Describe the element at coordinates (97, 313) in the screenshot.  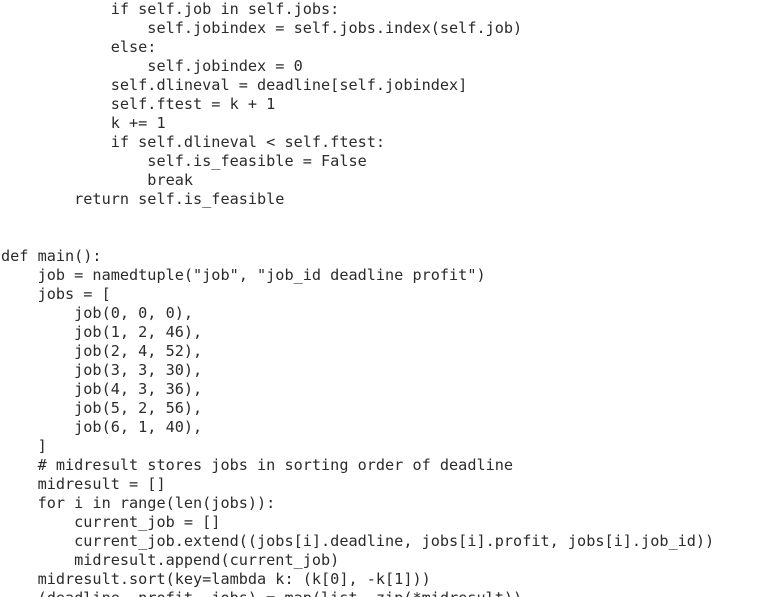
I see `code-line: job(0, 0, 0),` at that location.